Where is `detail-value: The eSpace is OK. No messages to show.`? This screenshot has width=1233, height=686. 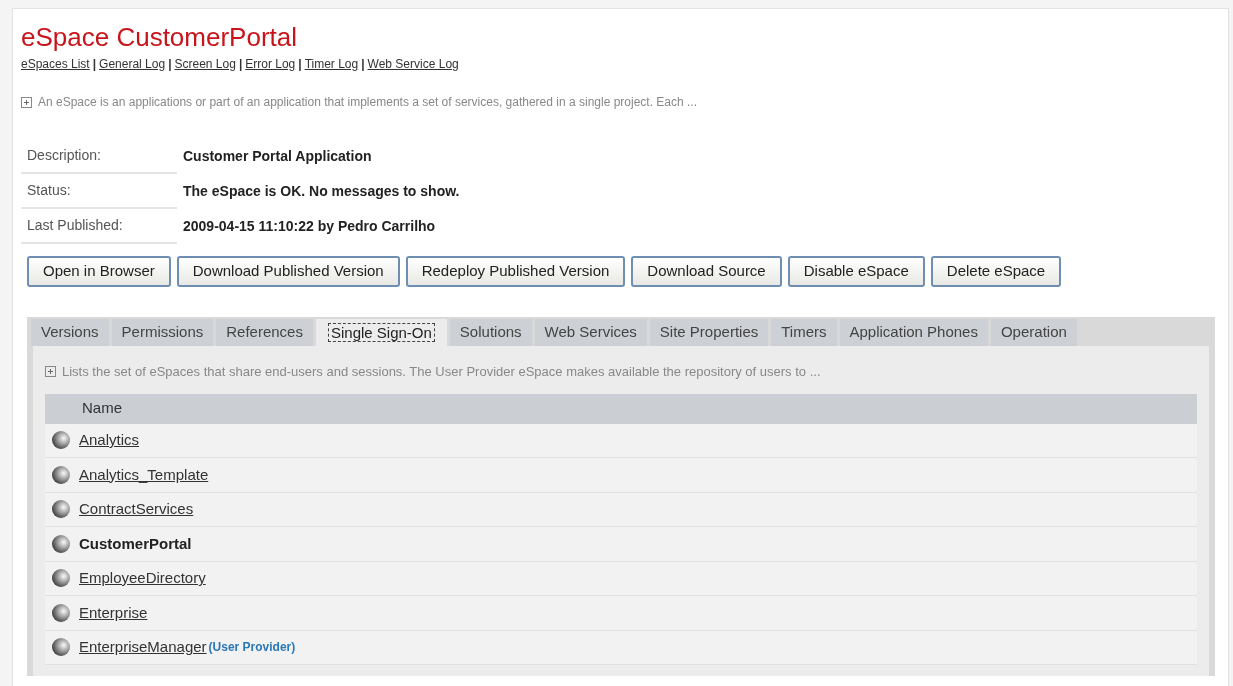
detail-value: The eSpace is OK. No messages to show. is located at coordinates (321, 191).